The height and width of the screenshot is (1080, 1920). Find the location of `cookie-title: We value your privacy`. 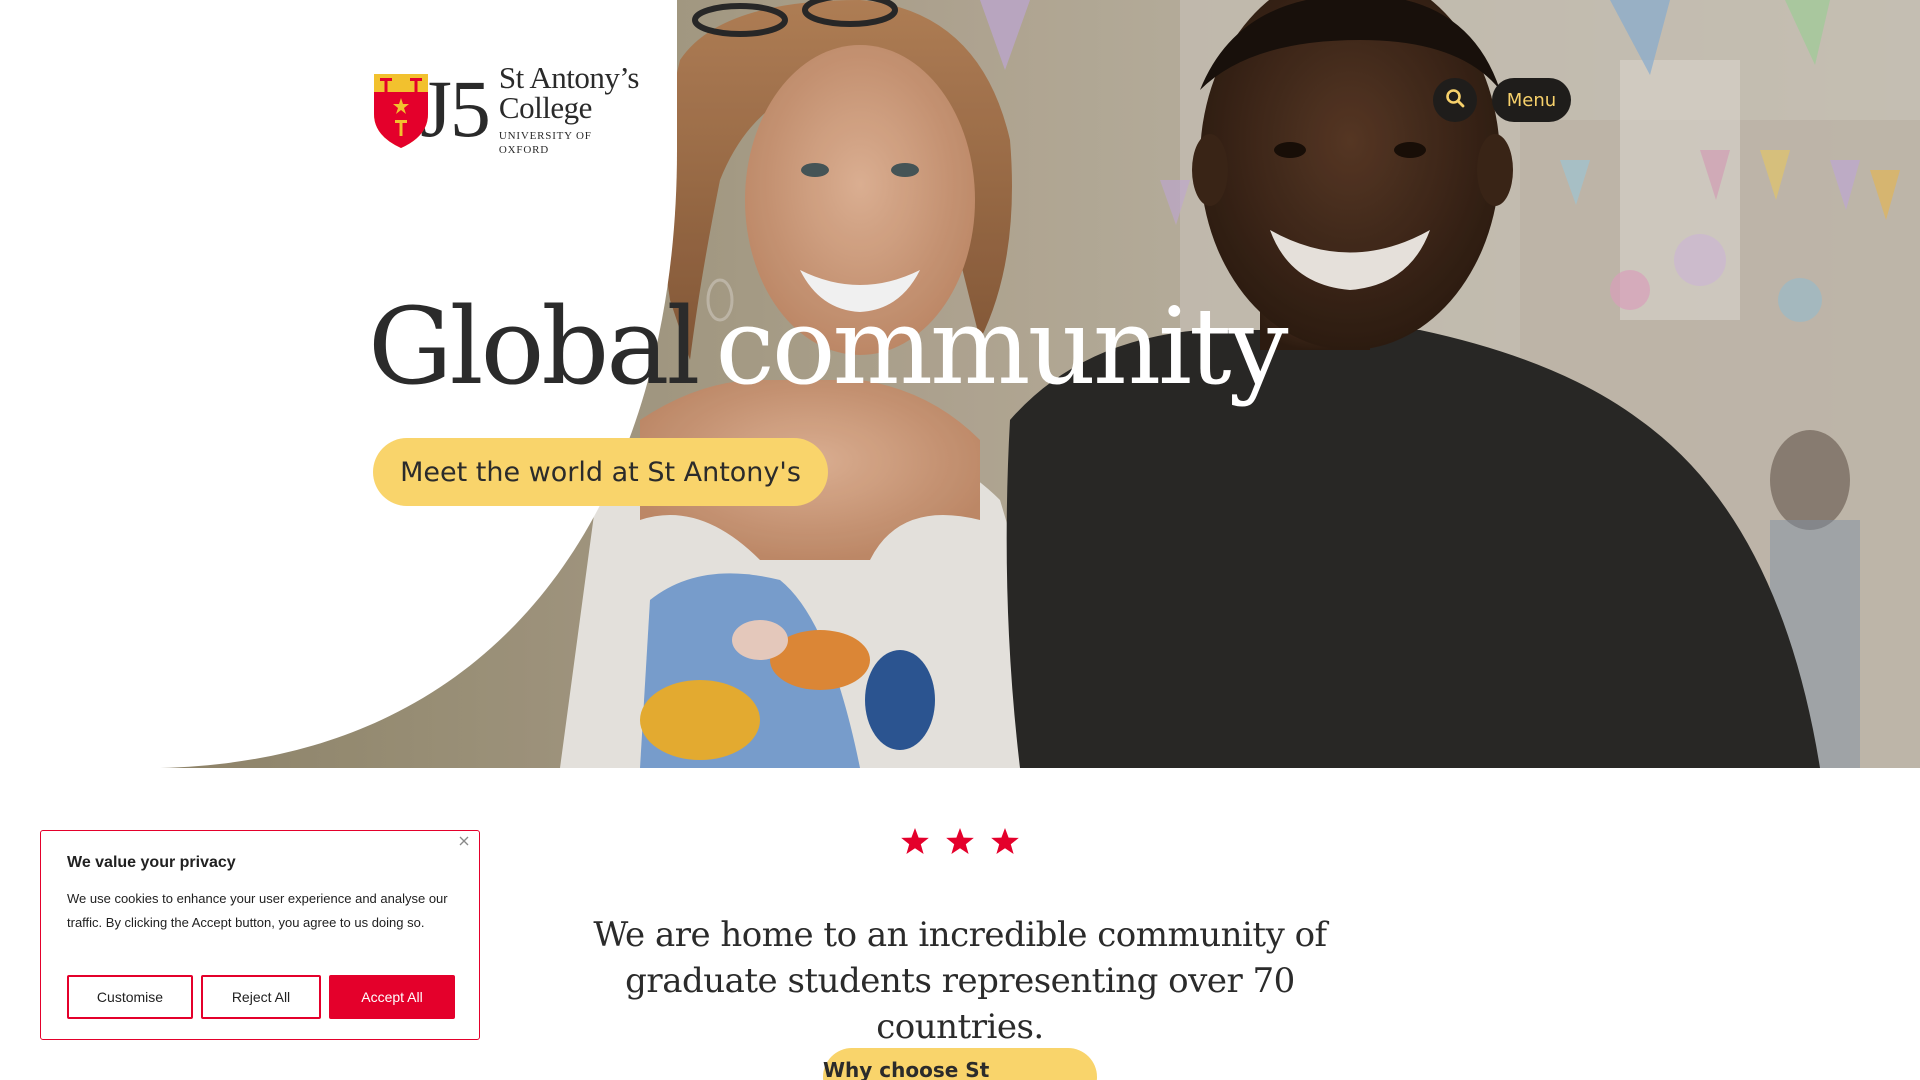

cookie-title: We value your privacy is located at coordinates (151, 862).